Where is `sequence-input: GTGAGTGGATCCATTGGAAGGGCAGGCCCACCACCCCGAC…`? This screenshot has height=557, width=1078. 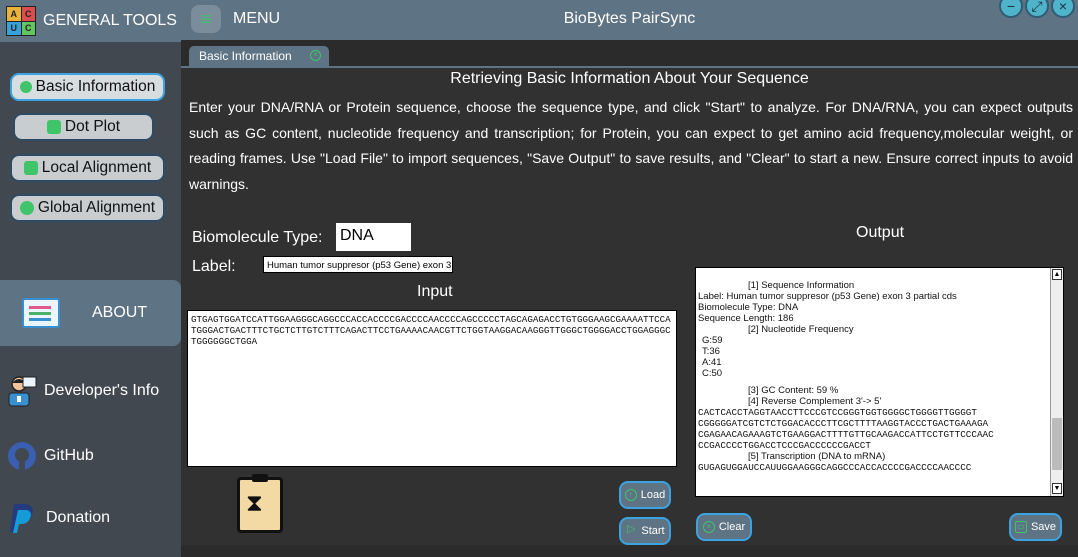
sequence-input: GTGAGTGGATCCATTGGAAGGGCAGGCCCACCACCCCGAC… is located at coordinates (432, 388).